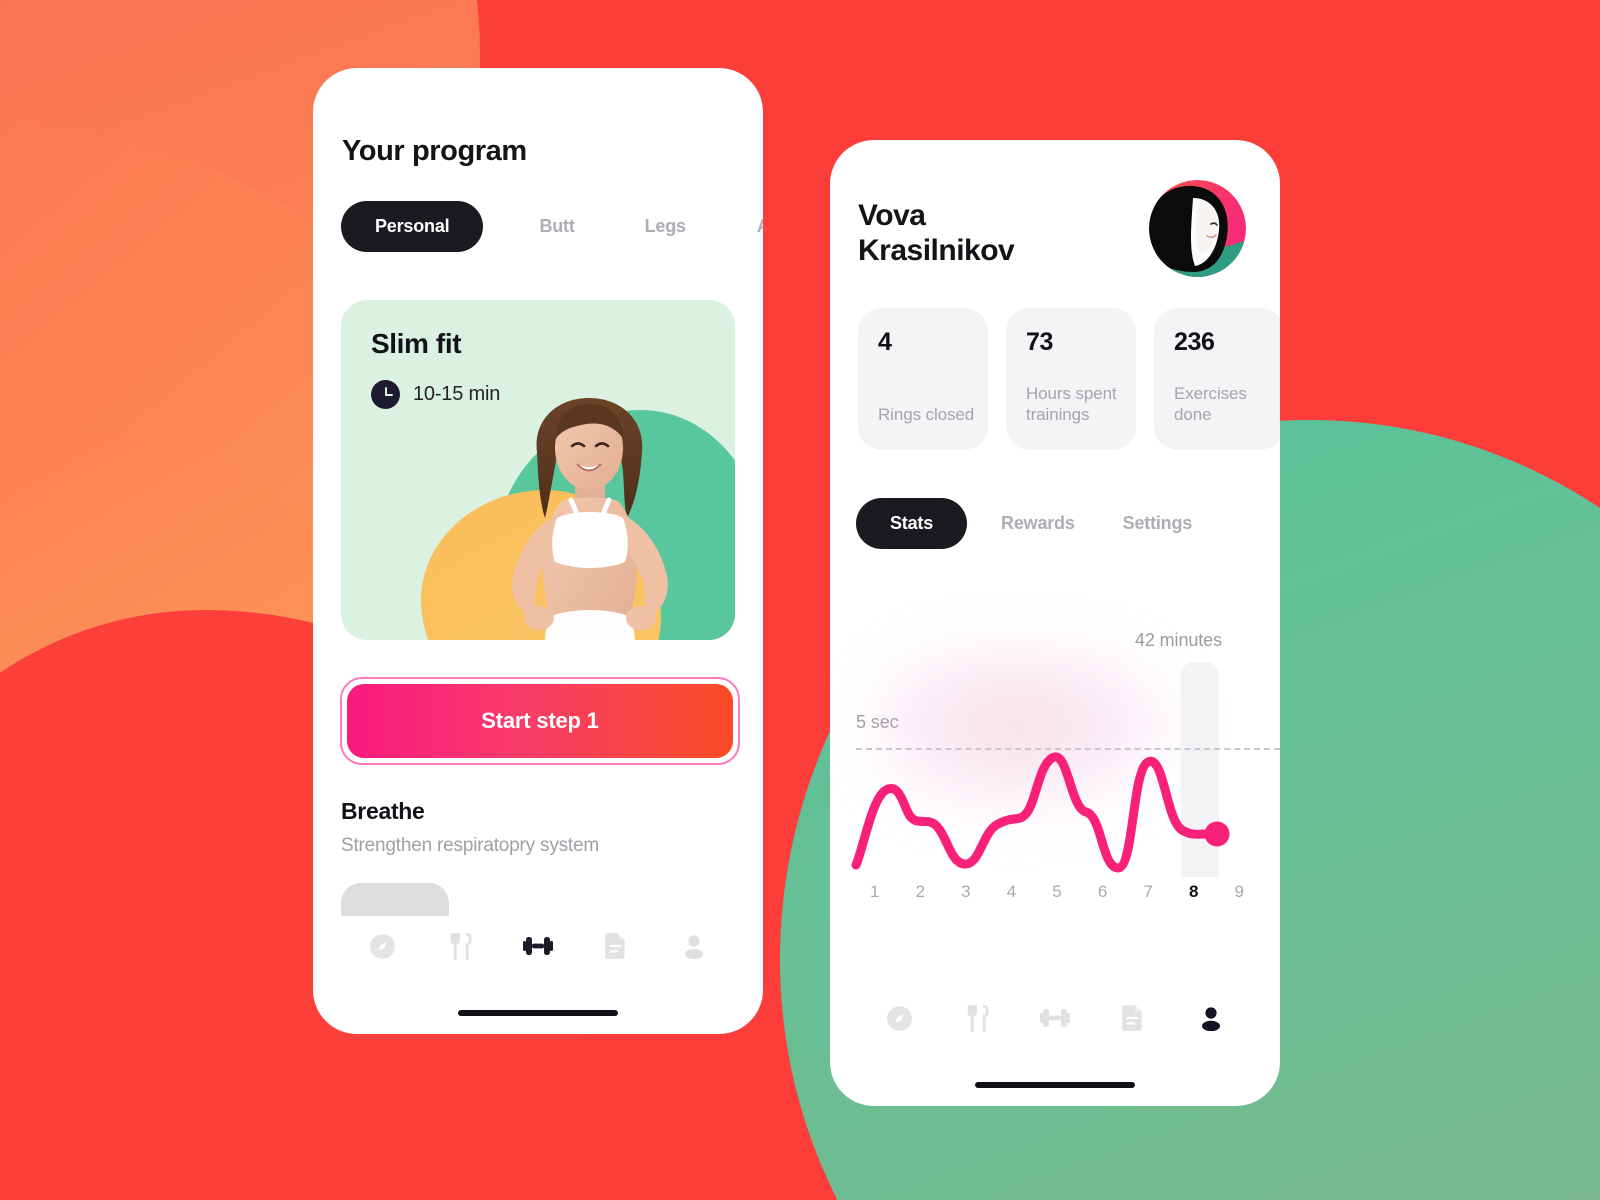  I want to click on tab-butt: Butt, so click(556, 226).